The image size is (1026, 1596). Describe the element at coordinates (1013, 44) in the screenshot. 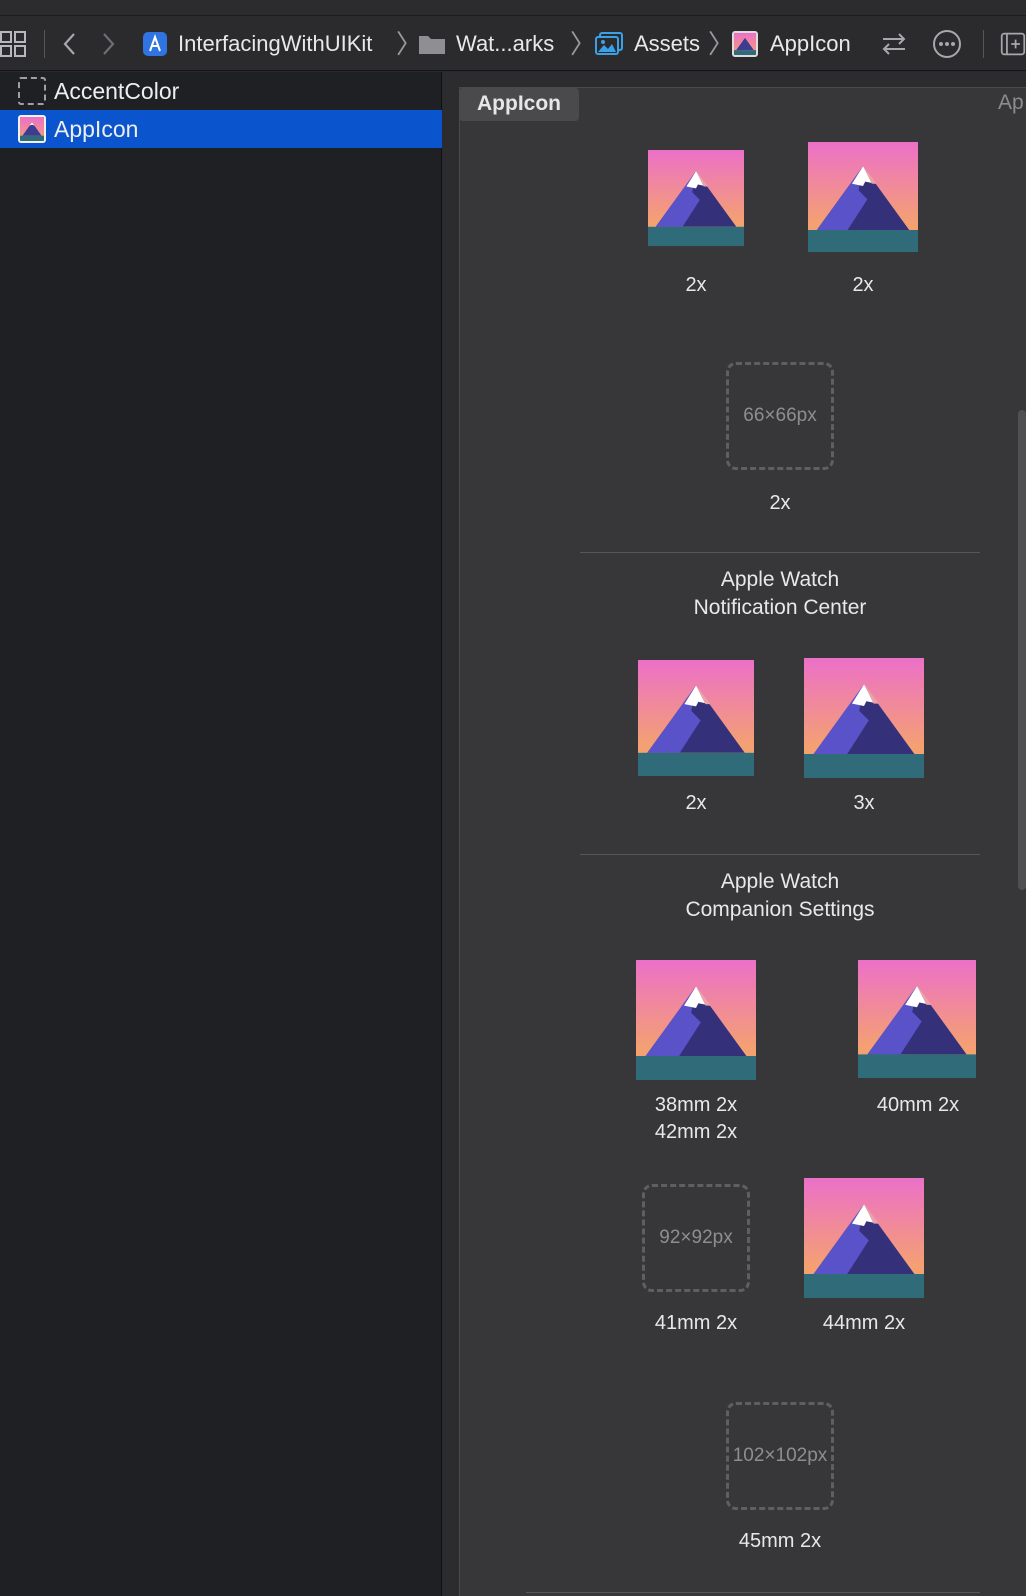

I see `add-editor-icon` at that location.